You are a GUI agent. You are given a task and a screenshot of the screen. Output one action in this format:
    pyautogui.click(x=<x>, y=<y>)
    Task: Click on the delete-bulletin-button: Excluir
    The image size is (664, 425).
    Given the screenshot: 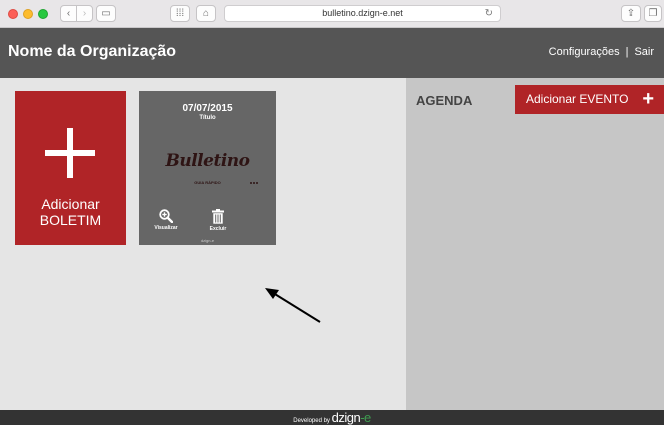 What is the action you would take?
    pyautogui.click(x=218, y=220)
    